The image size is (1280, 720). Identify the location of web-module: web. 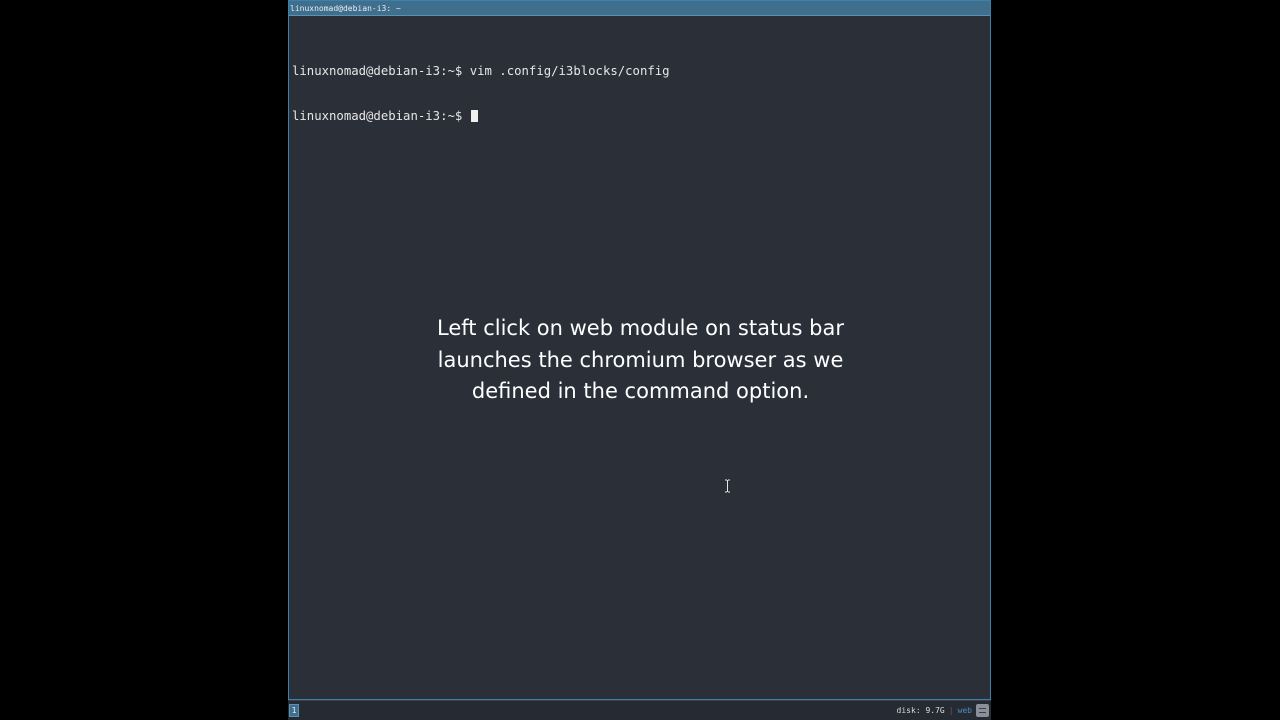
(965, 710).